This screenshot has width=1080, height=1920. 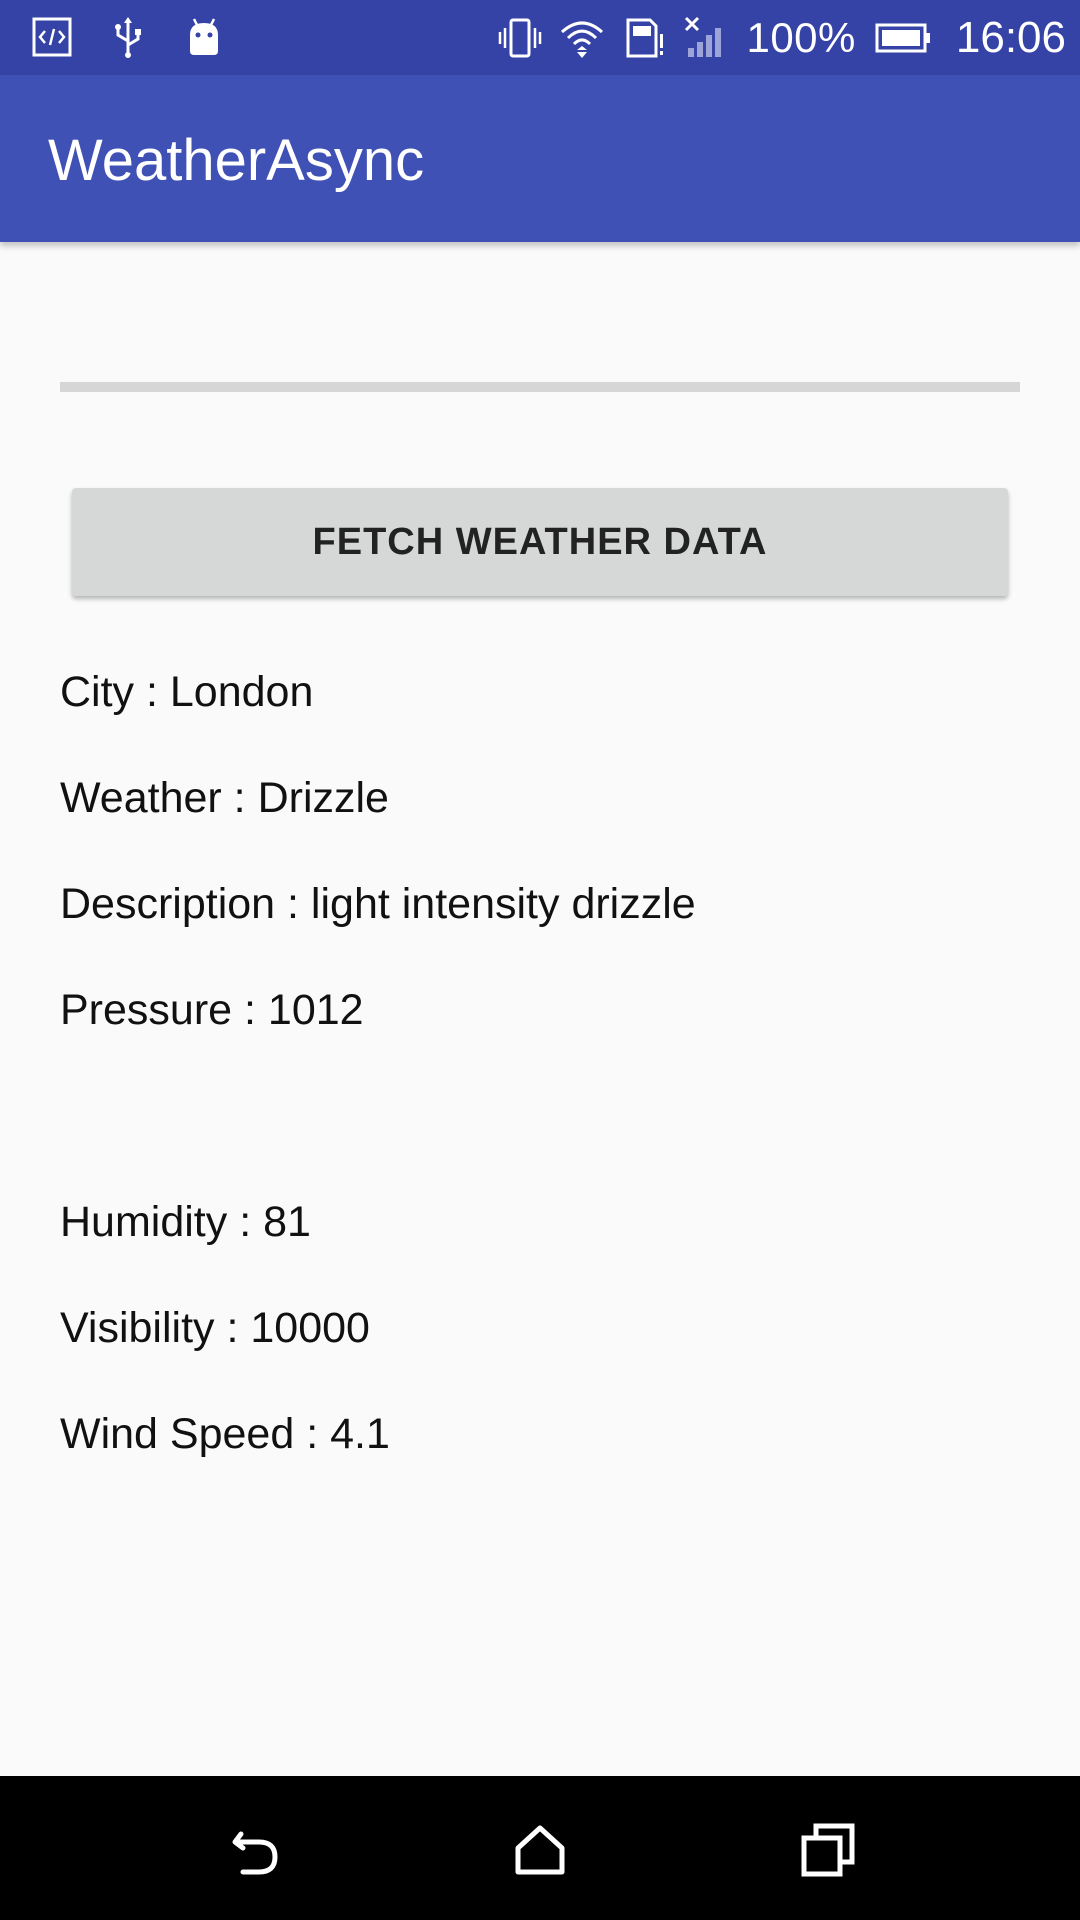 I want to click on weather-text: Weather : Drizzle, so click(x=224, y=798).